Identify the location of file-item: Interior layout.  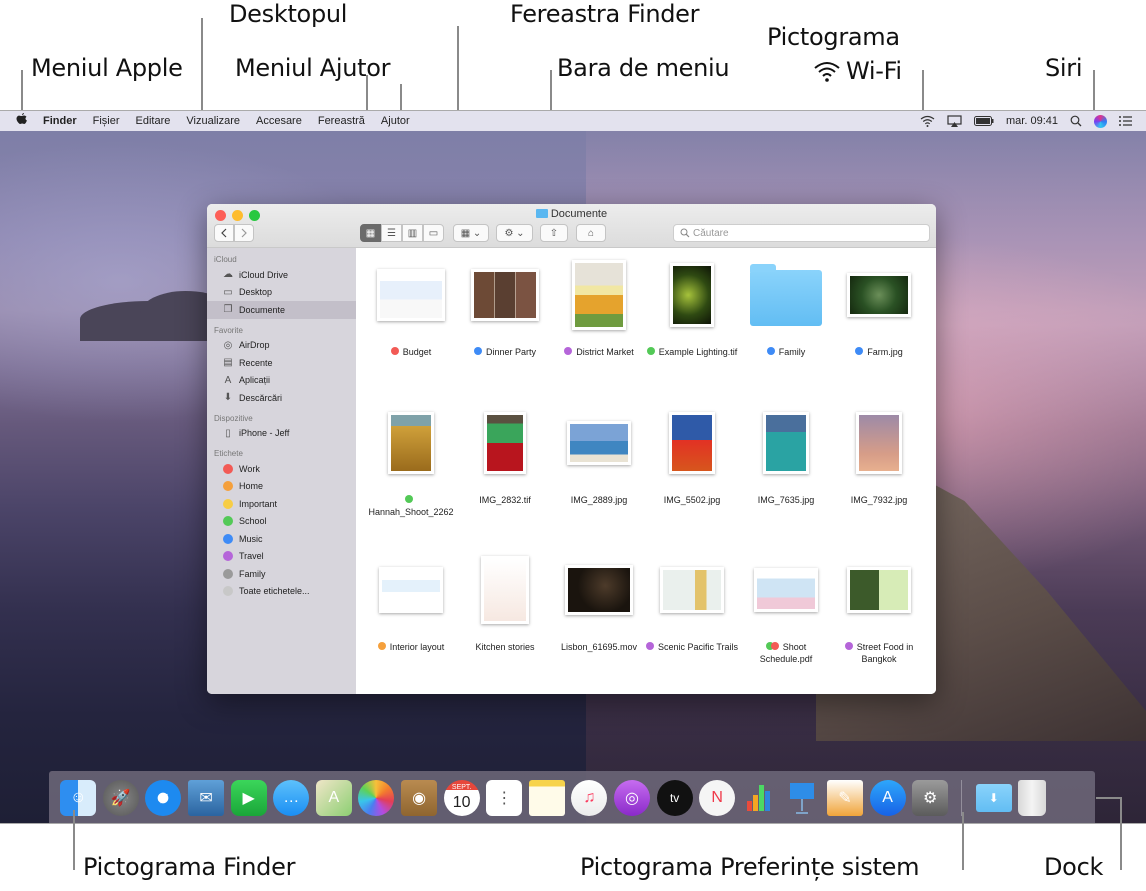
(411, 603).